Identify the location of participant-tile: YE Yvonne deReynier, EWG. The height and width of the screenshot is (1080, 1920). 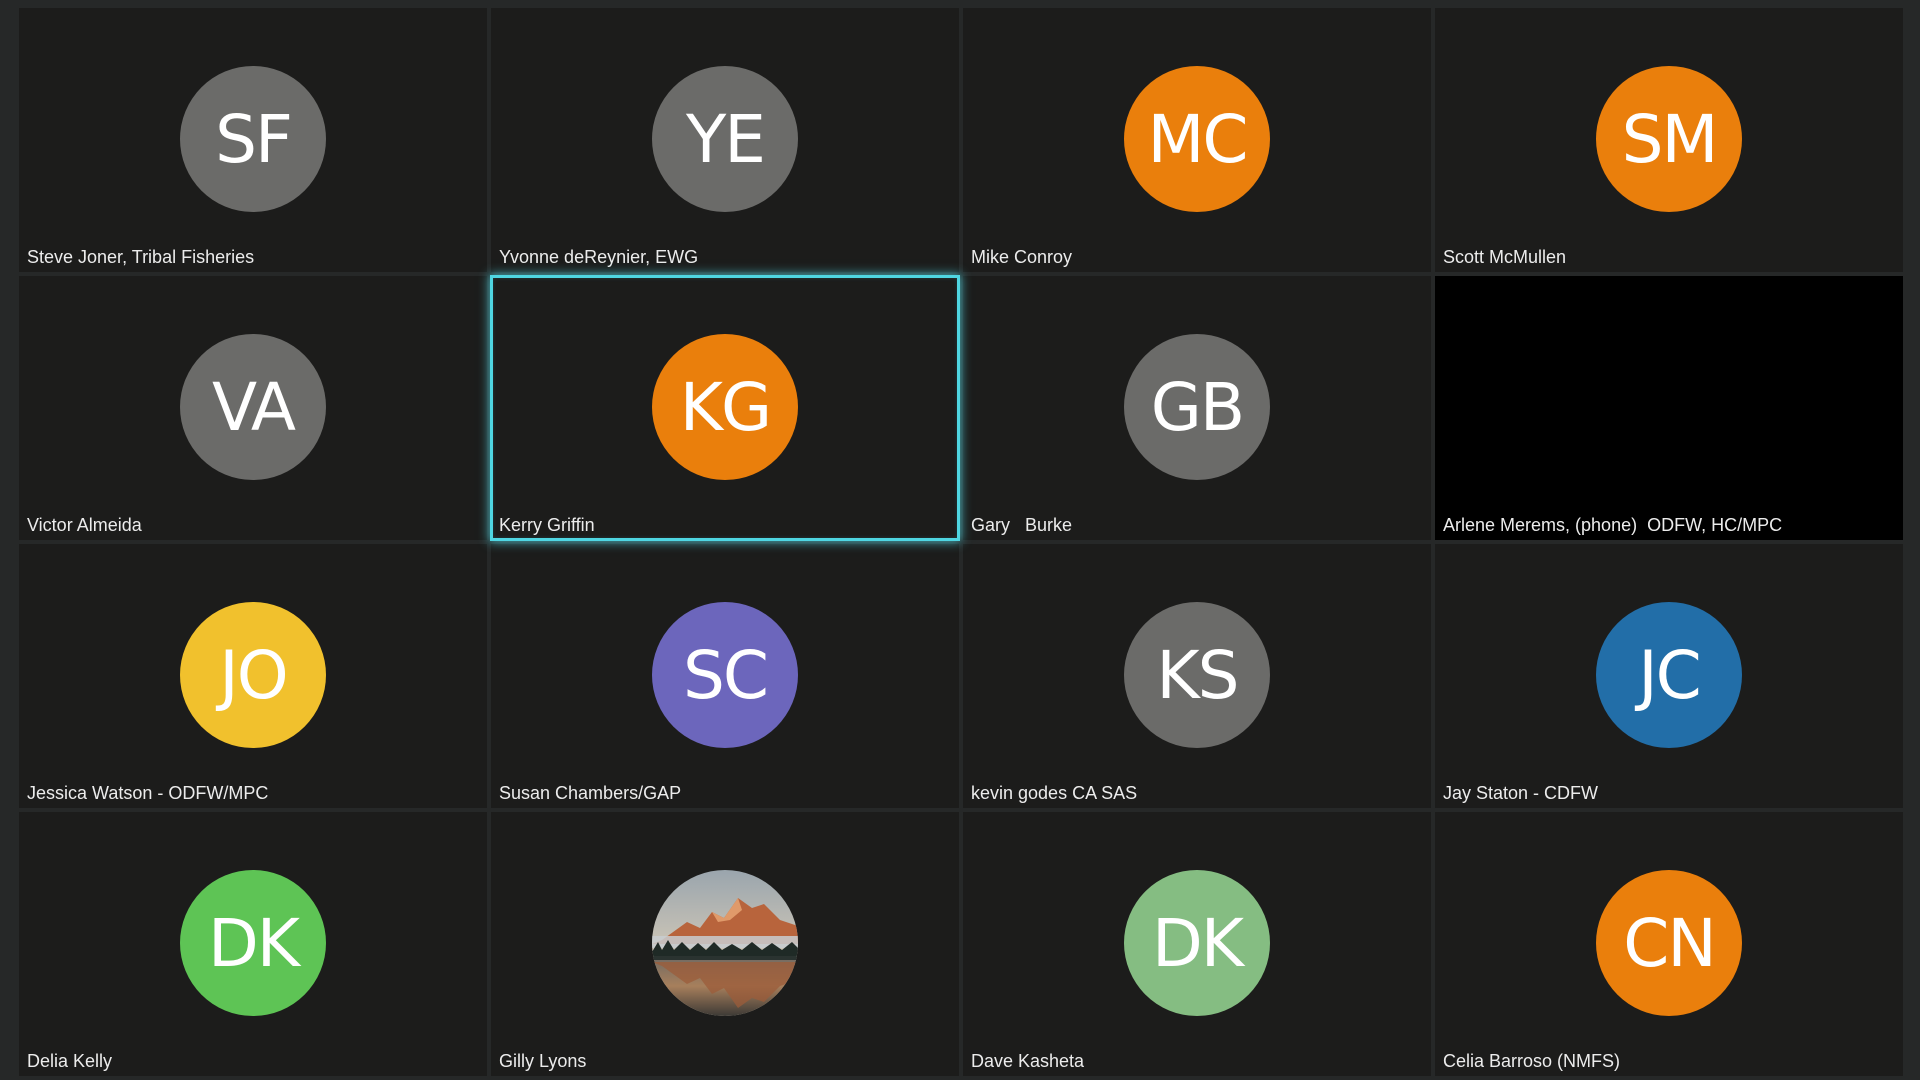
(725, 140).